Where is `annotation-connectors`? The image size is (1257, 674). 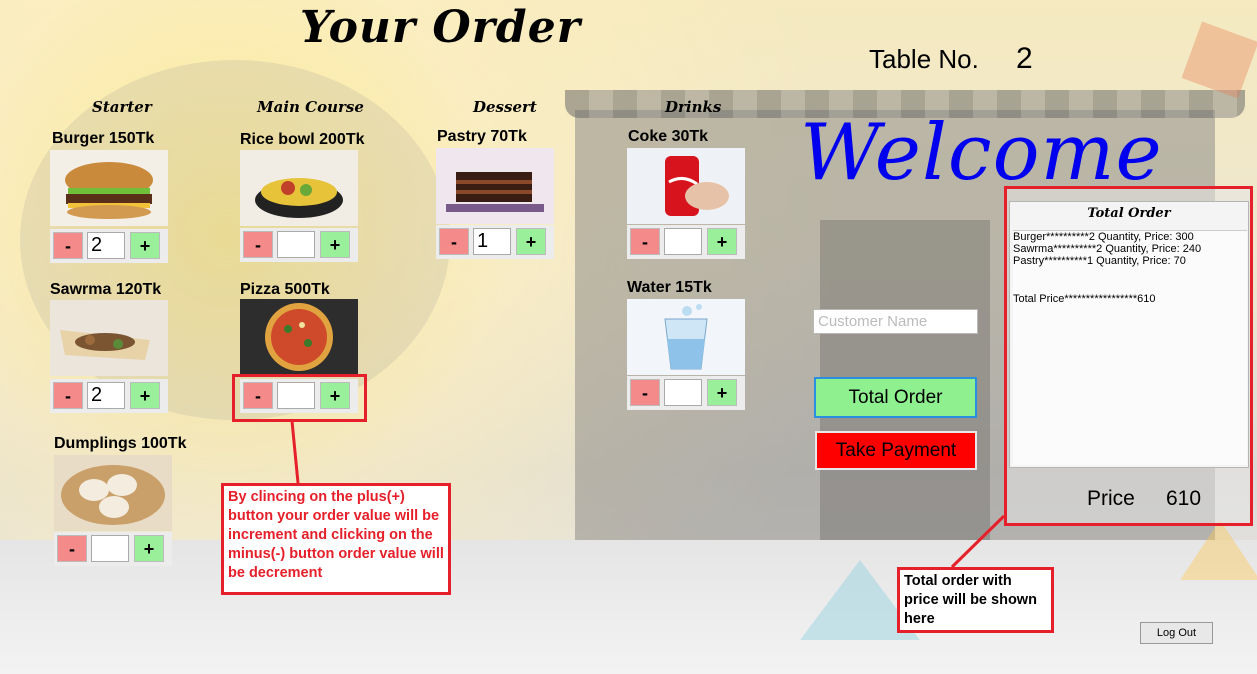 annotation-connectors is located at coordinates (648, 494).